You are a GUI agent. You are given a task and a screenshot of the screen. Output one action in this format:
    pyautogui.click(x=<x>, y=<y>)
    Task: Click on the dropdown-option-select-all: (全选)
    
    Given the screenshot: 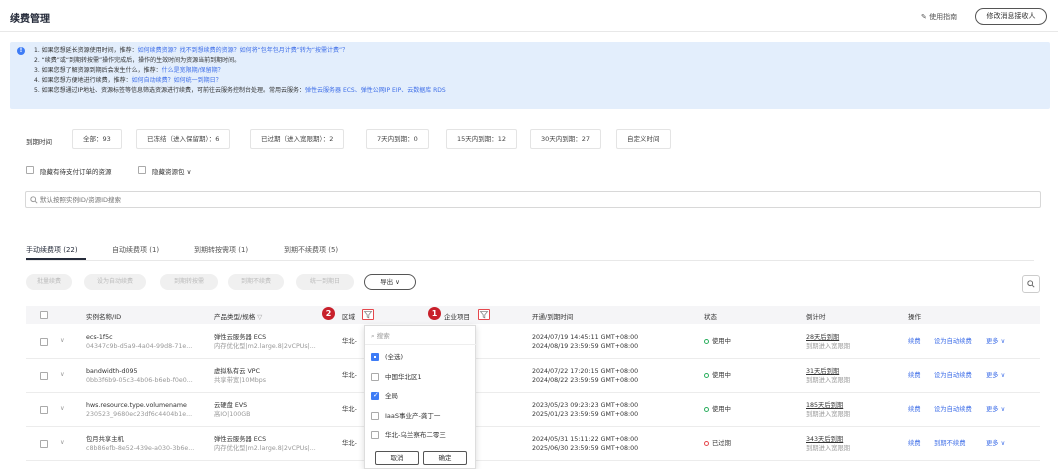 What is the action you would take?
    pyautogui.click(x=387, y=356)
    